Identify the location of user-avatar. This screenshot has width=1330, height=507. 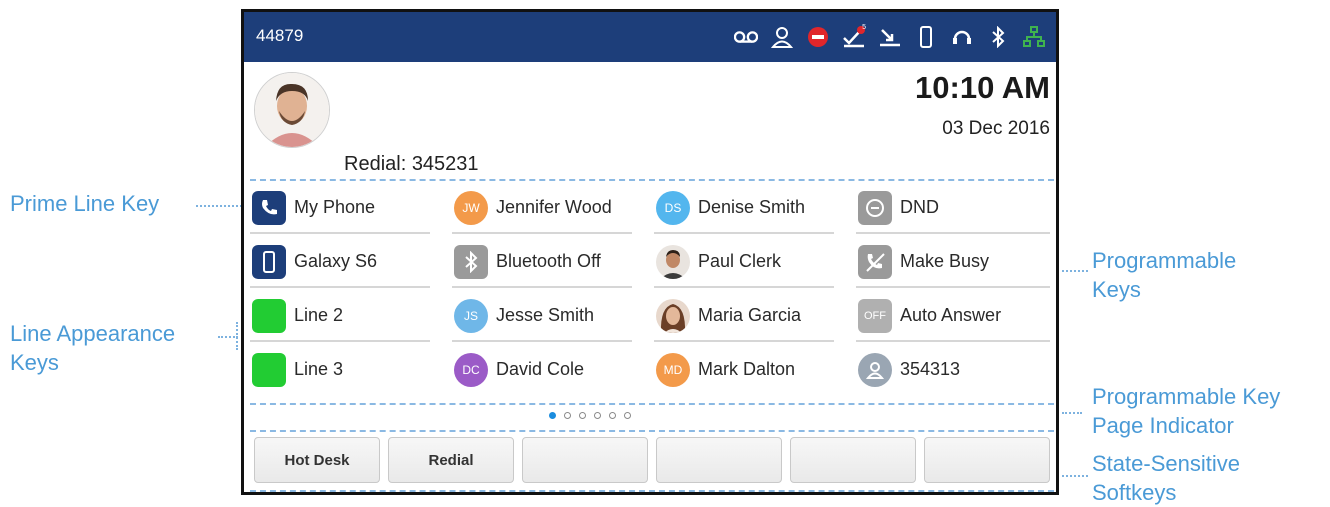
(292, 110).